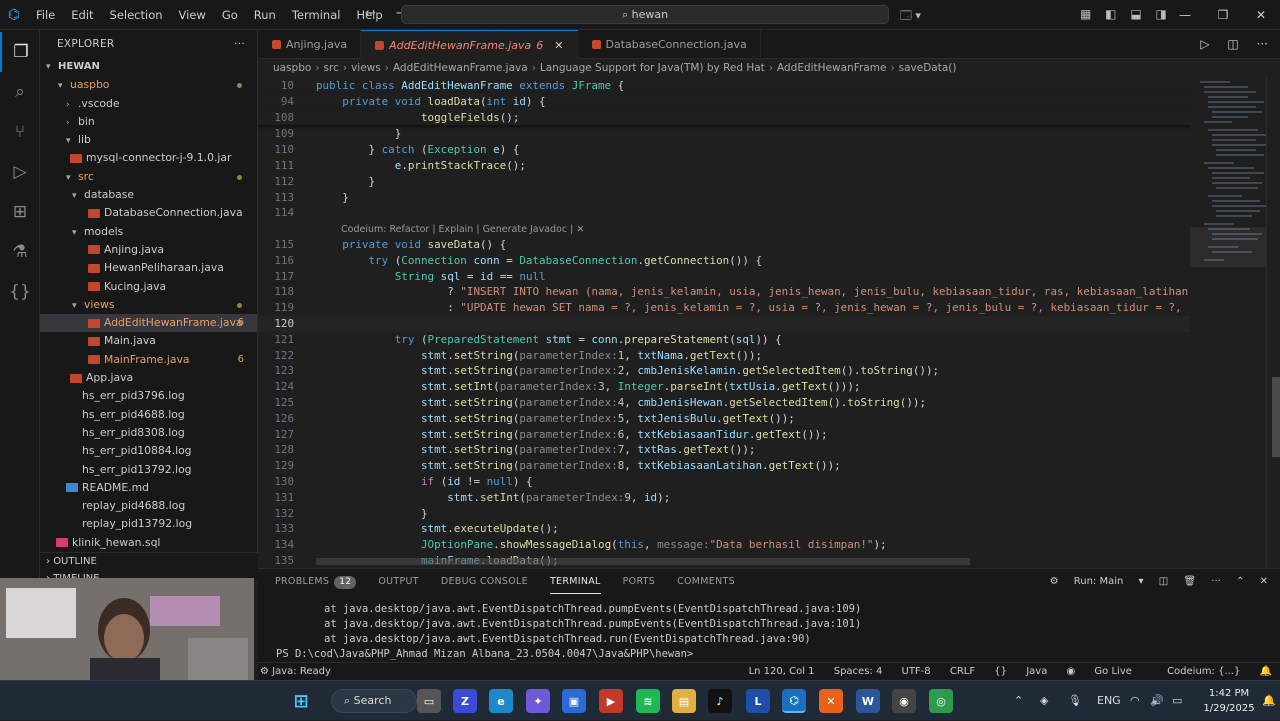 This screenshot has width=1280, height=721. Describe the element at coordinates (1264, 581) in the screenshot. I see `close-panel-icon: ✕` at that location.